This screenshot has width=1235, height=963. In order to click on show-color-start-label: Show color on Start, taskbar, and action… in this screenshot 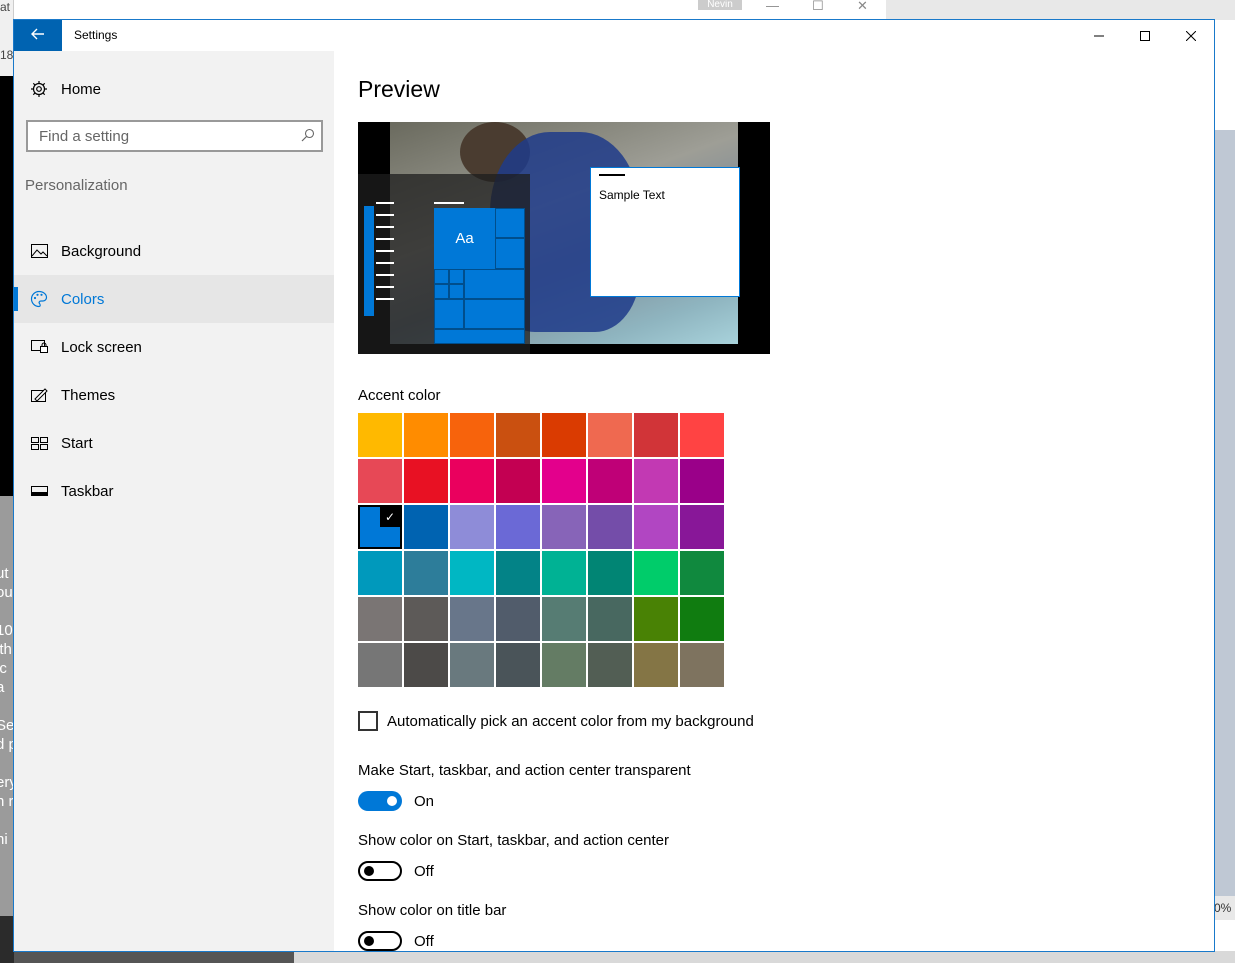, I will do `click(514, 840)`.